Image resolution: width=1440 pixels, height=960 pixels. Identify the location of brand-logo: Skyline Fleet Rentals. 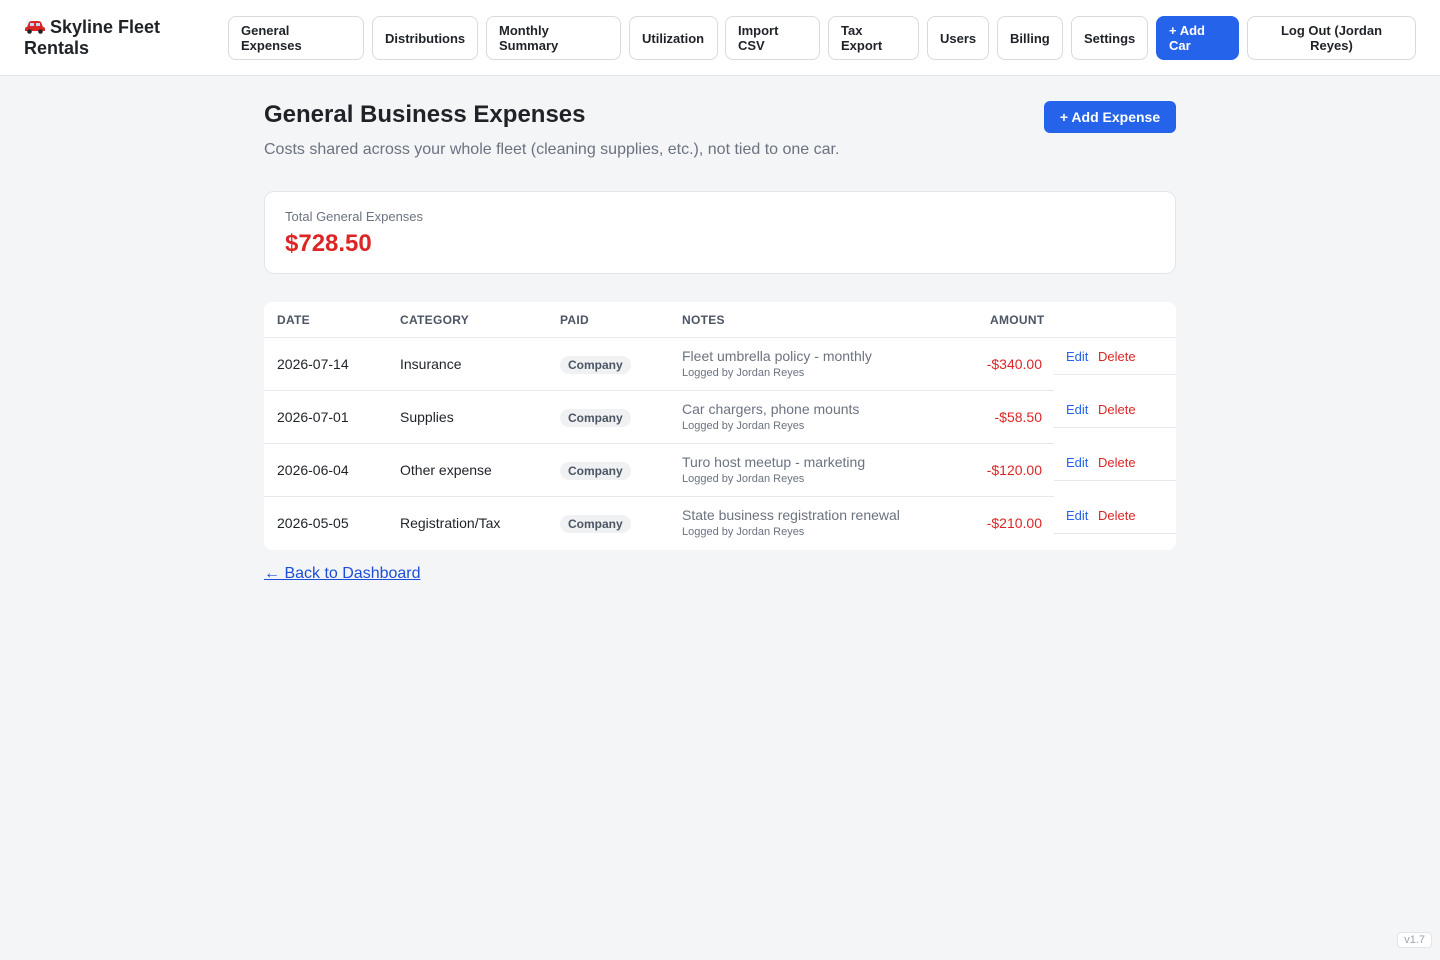
(119, 38).